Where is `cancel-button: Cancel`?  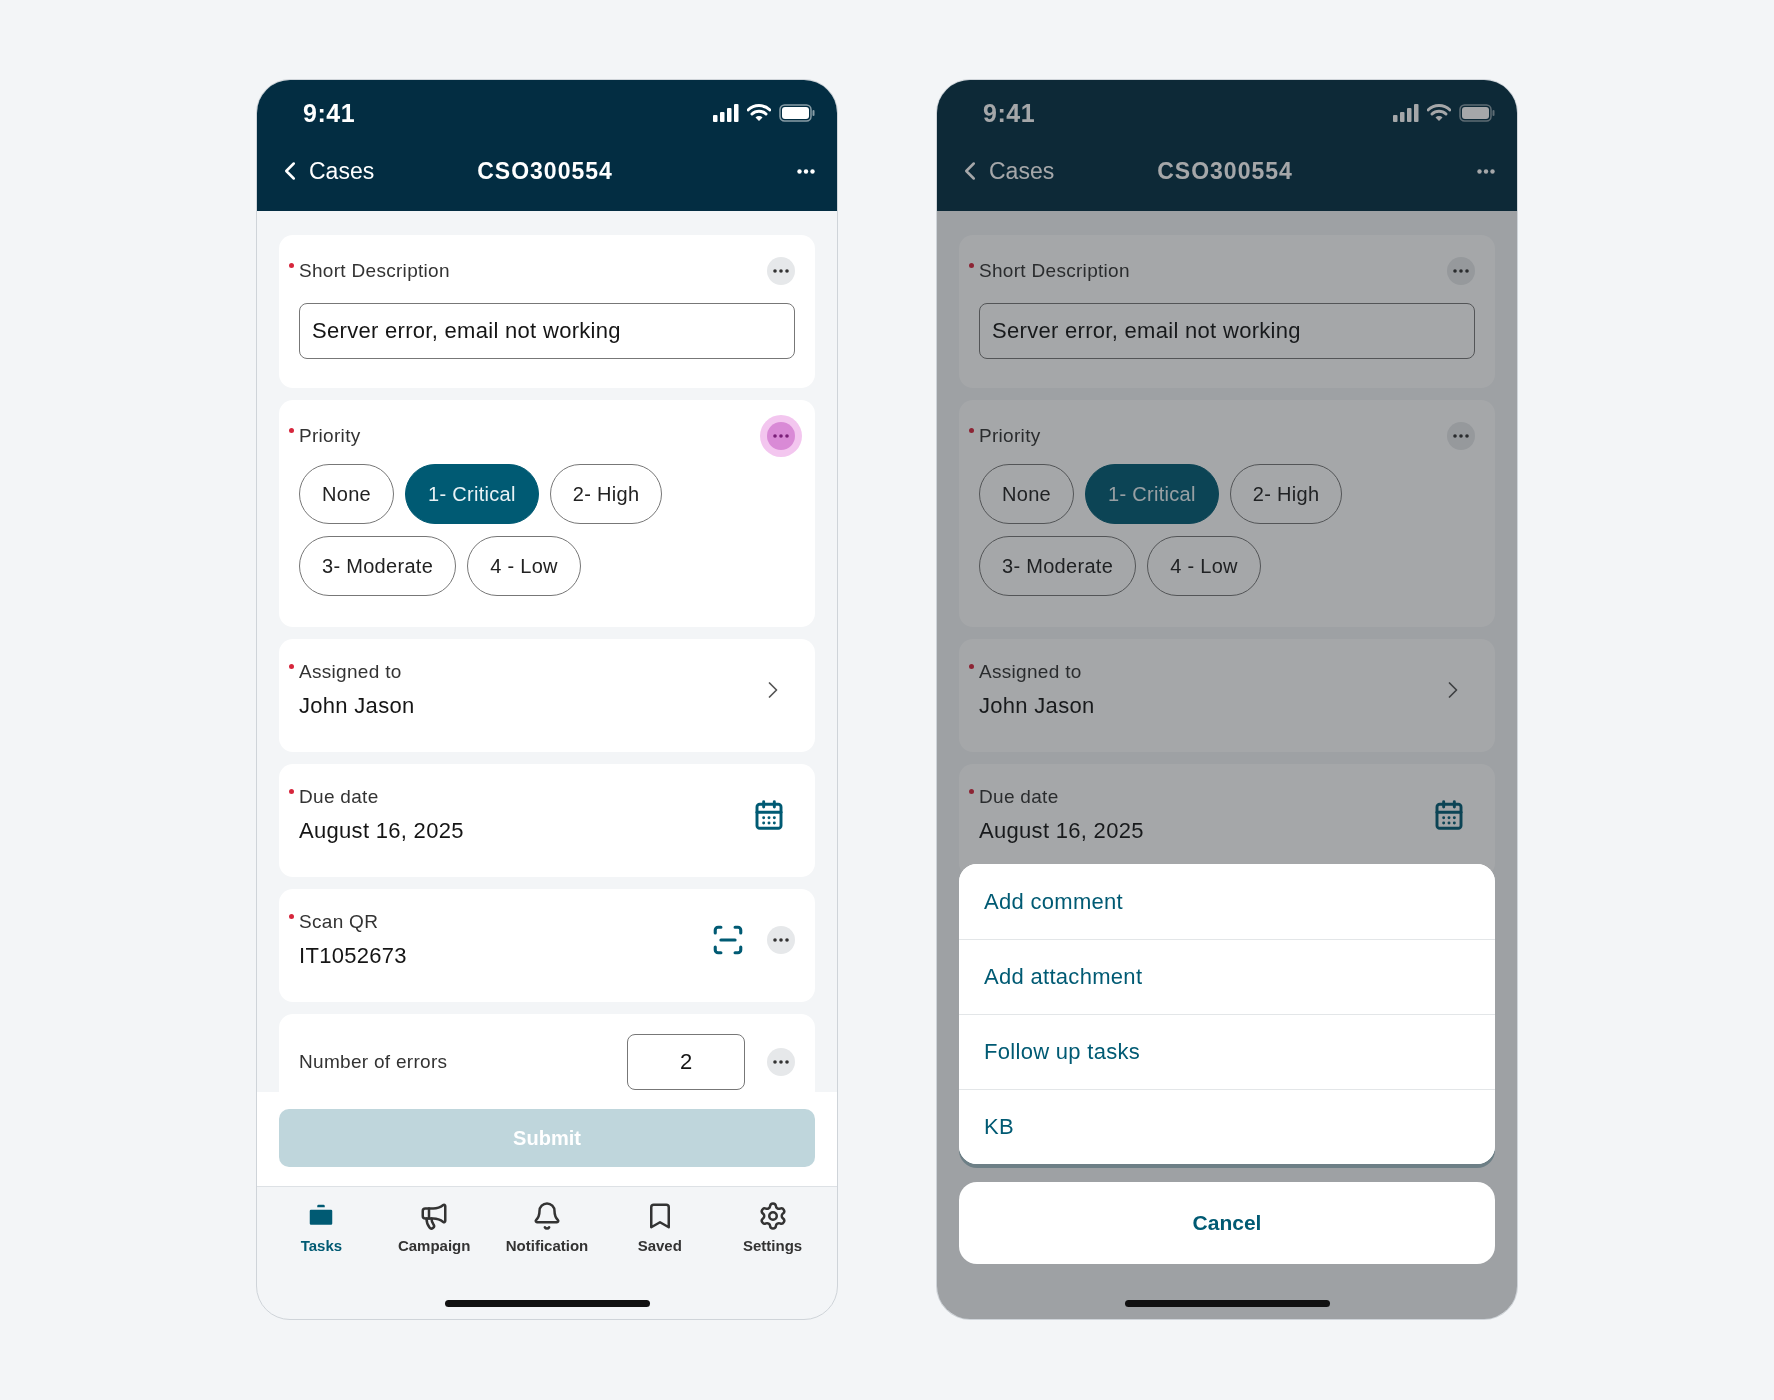
cancel-button: Cancel is located at coordinates (1227, 1223).